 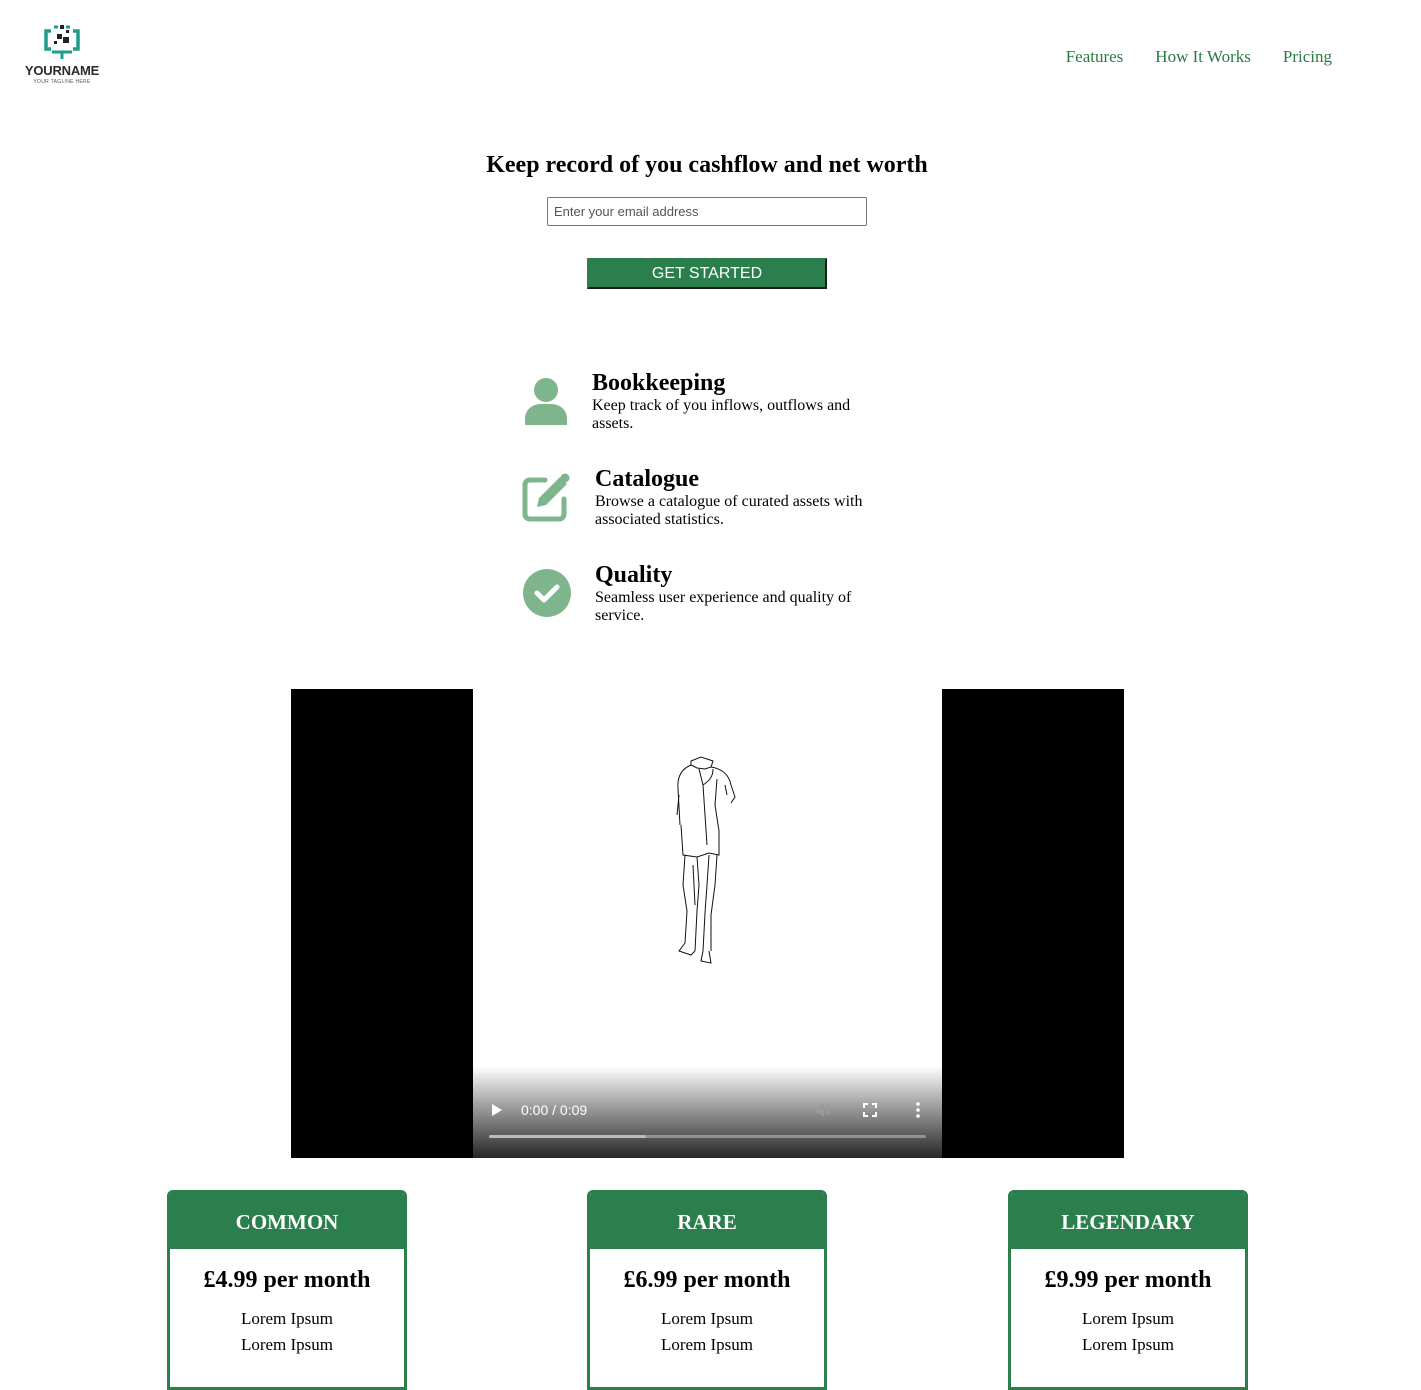 What do you see at coordinates (823, 1110) in the screenshot?
I see `mute-icon` at bounding box center [823, 1110].